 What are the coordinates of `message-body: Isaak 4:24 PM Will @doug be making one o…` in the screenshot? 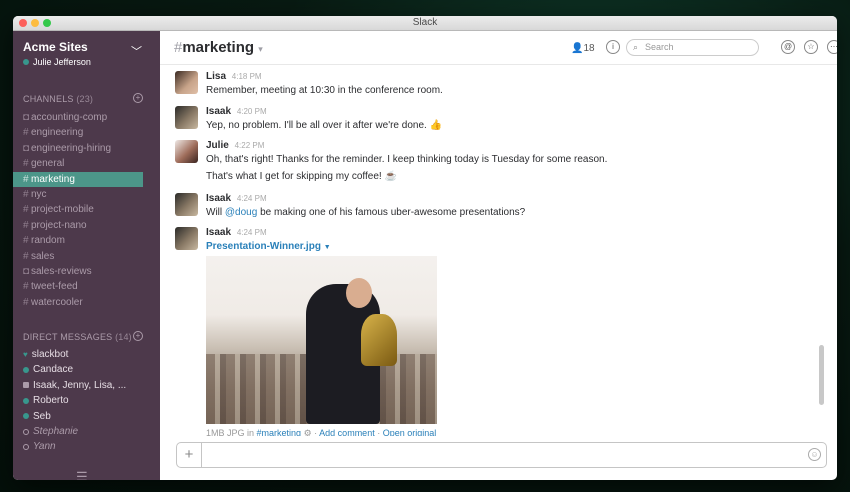 It's located at (511, 205).